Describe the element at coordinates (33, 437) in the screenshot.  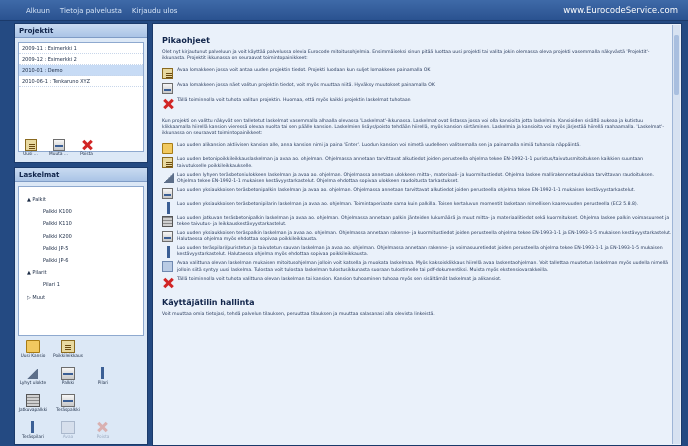
I see `steel-column-label: Teräspilari` at that location.